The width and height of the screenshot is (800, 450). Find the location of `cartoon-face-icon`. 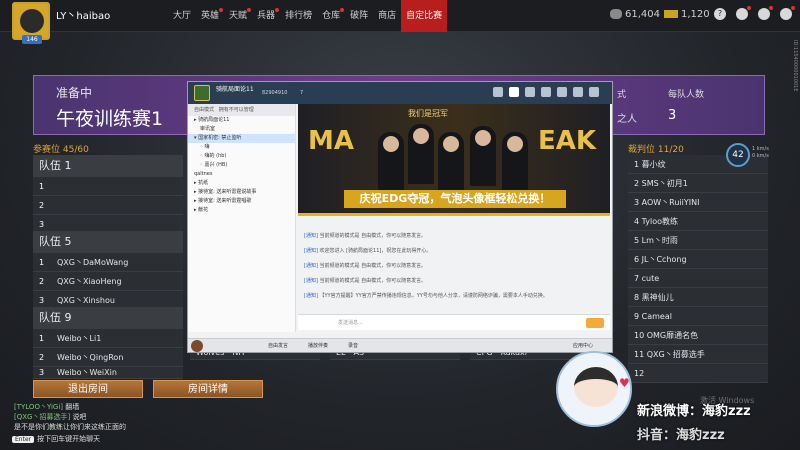

cartoon-face-icon is located at coordinates (596, 387).